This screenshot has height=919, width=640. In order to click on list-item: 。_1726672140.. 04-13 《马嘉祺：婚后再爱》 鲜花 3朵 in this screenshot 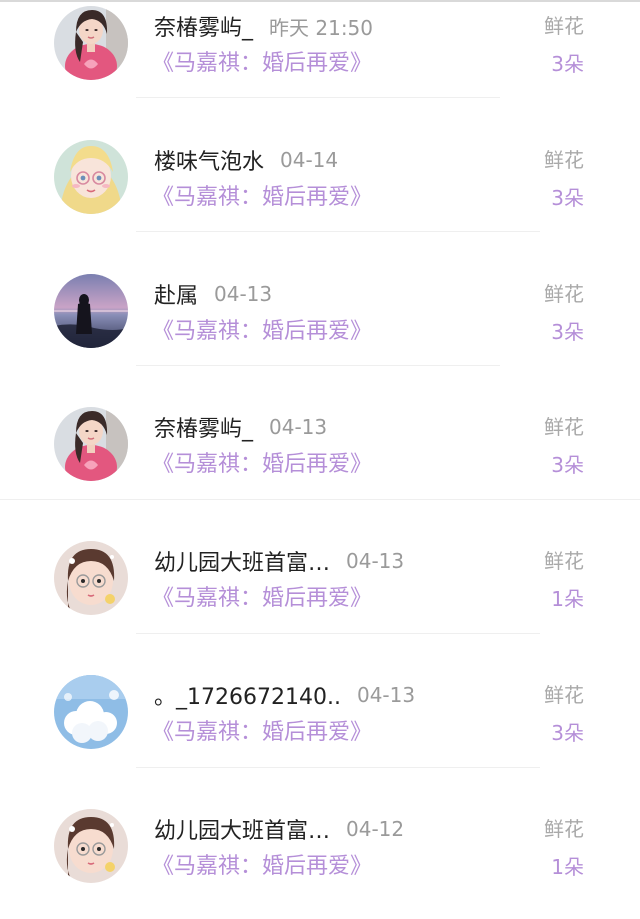, I will do `click(320, 730)`.